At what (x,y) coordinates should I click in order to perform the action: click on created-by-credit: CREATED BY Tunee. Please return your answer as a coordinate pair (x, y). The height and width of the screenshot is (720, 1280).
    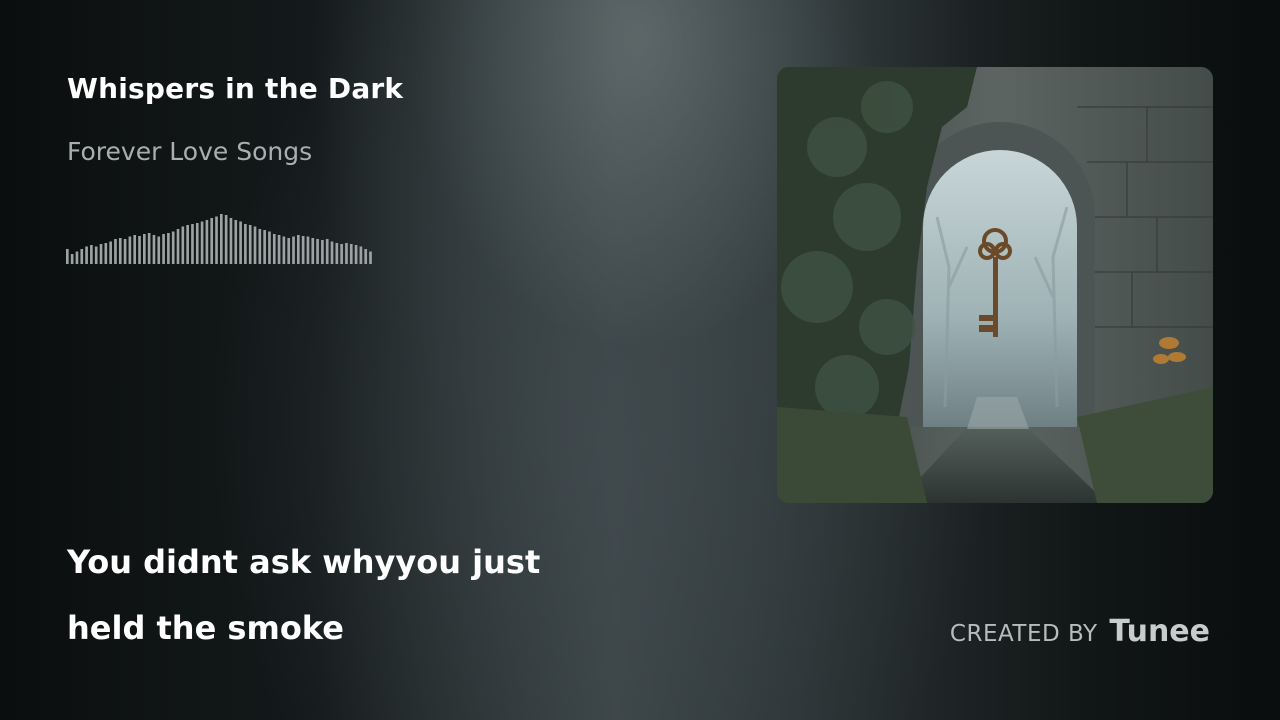
    Looking at the image, I should click on (1080, 631).